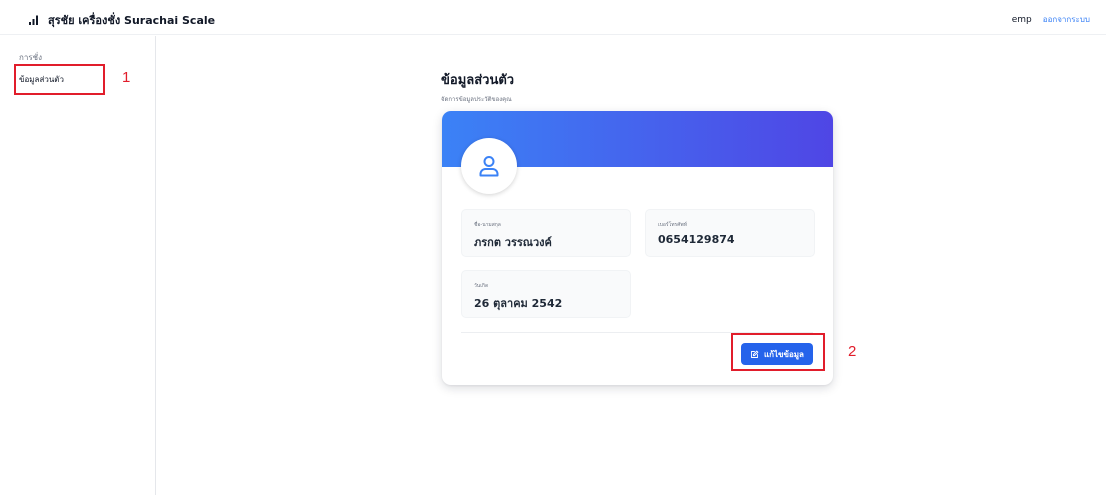  Describe the element at coordinates (513, 242) in the screenshot. I see `field-value-full-name: ภรกต วรรณวงค์` at that location.